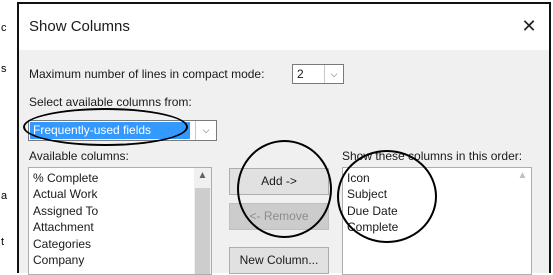 This screenshot has height=275, width=553. What do you see at coordinates (279, 216) in the screenshot?
I see `remove-button: <- Remove` at bounding box center [279, 216].